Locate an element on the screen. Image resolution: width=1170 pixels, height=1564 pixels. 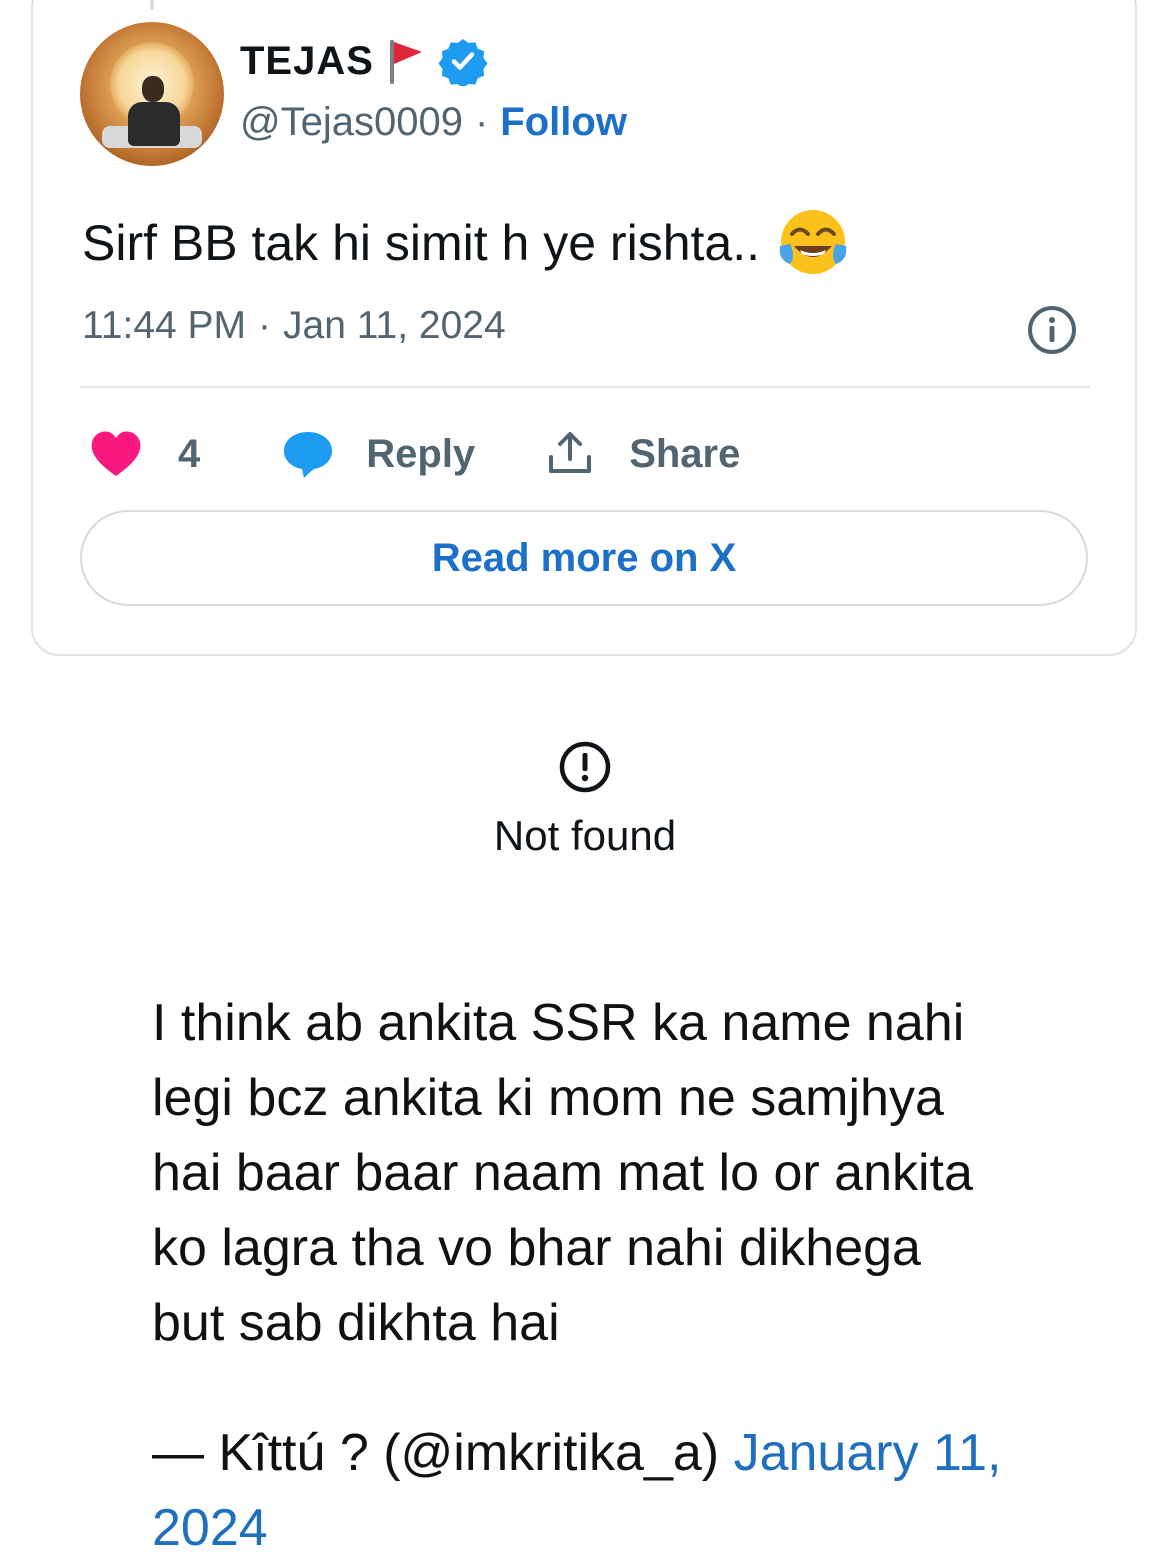
face-with-tears-of-joy-icon is located at coordinates (813, 242).